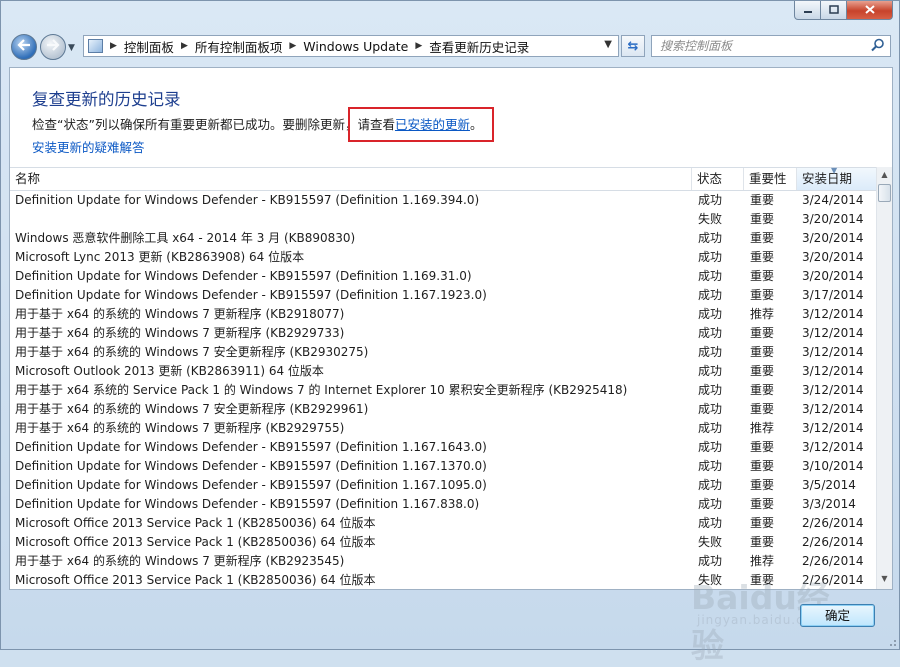  What do you see at coordinates (884, 193) in the screenshot?
I see `scroll-thumb` at bounding box center [884, 193].